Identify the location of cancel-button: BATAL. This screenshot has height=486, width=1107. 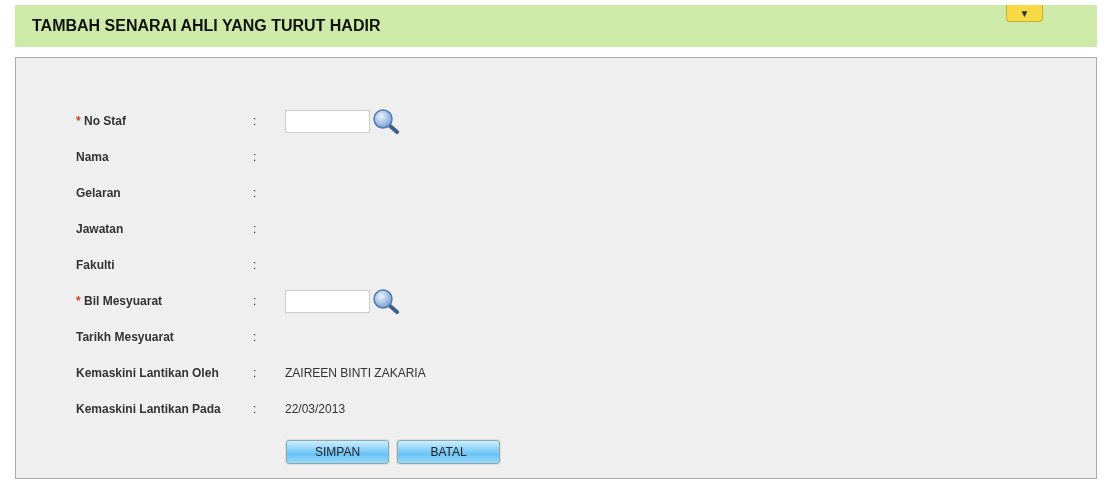
(448, 452).